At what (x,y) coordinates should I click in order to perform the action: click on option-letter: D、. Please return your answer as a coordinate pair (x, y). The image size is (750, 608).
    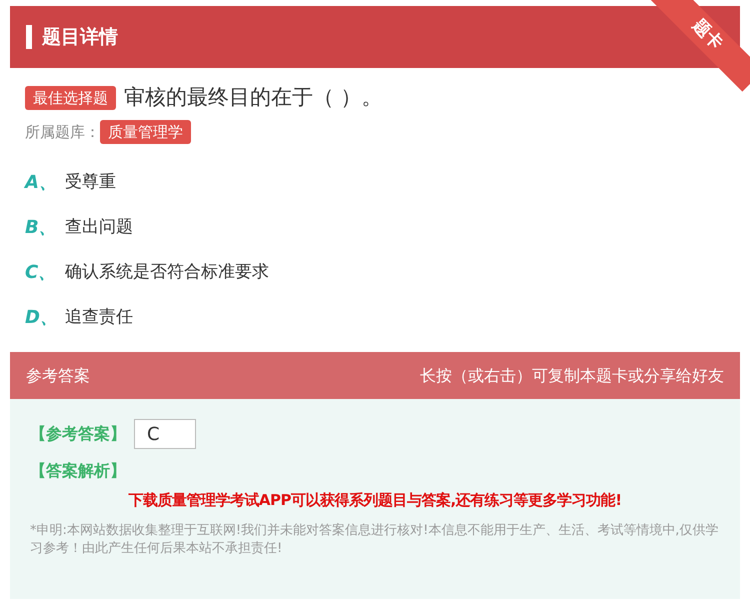
    Looking at the image, I should click on (39, 318).